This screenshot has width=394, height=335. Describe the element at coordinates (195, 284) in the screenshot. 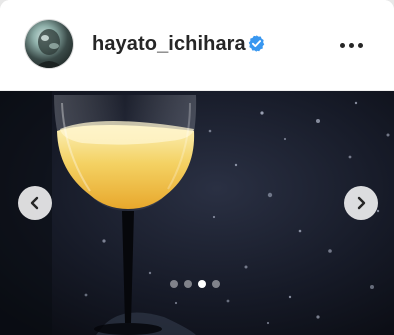

I see `carousel-indicator` at that location.